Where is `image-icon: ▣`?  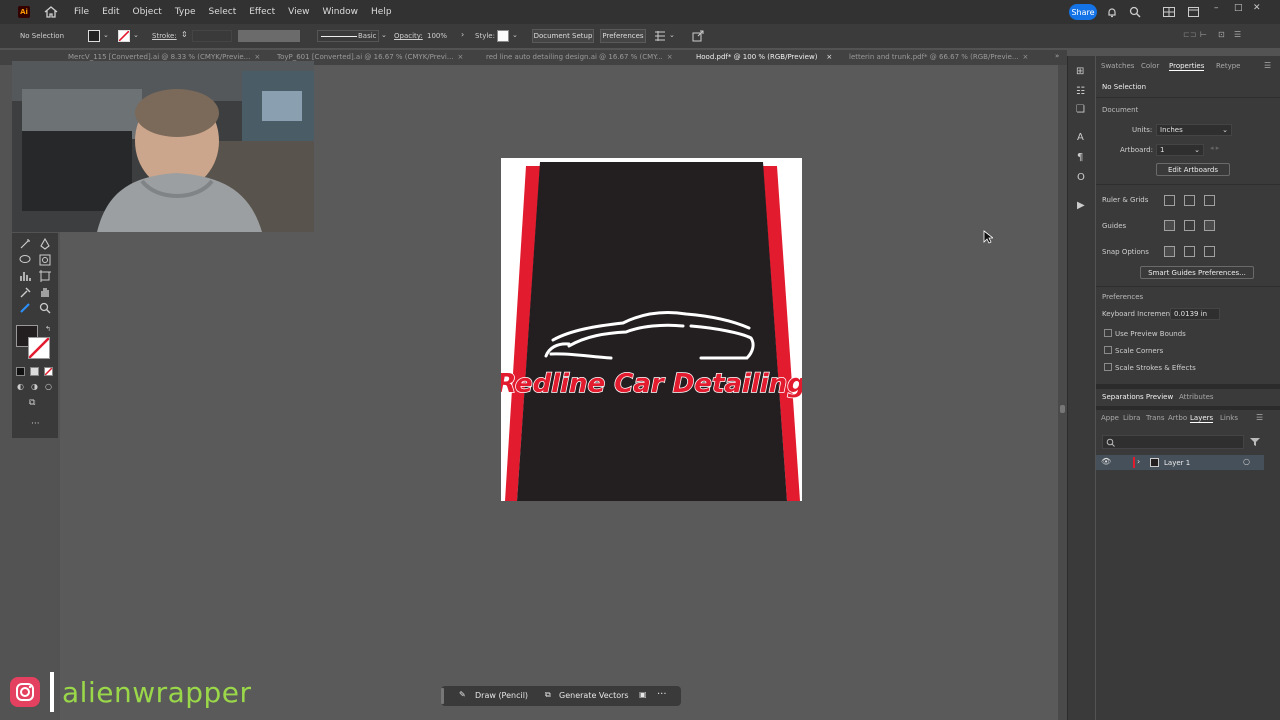 image-icon: ▣ is located at coordinates (643, 694).